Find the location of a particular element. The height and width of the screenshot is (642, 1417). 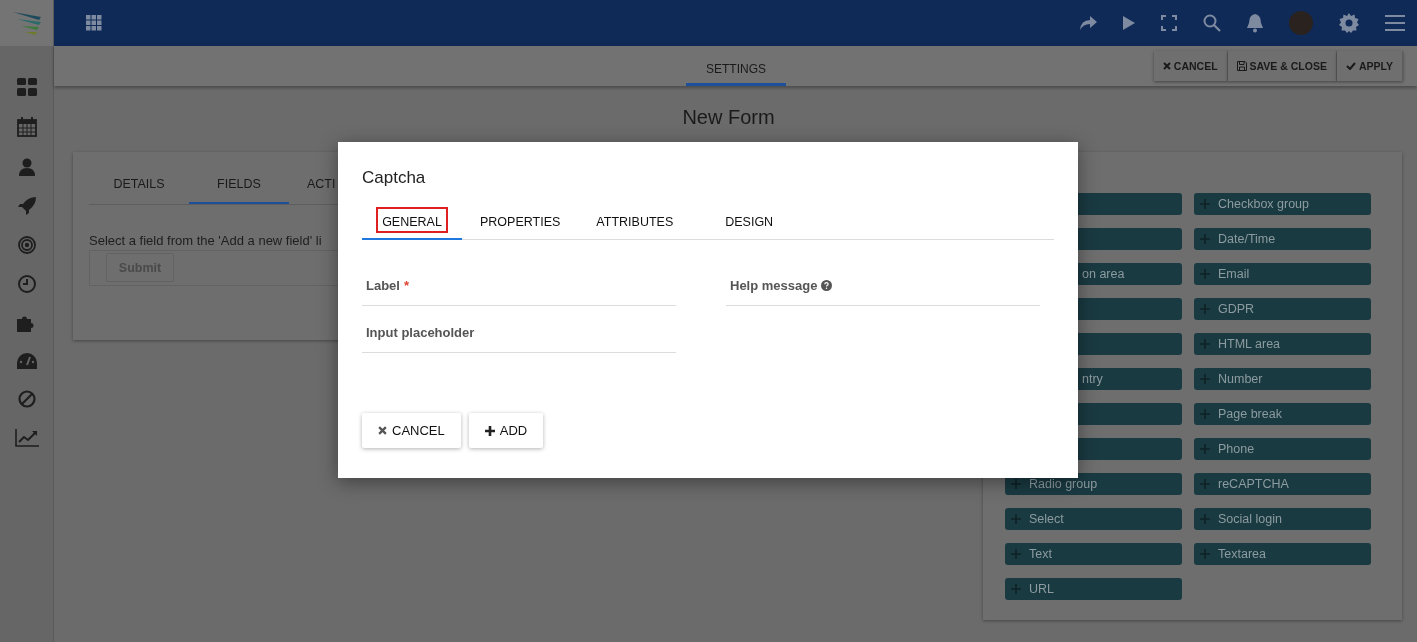

add-field-button: Number is located at coordinates (1282, 379).